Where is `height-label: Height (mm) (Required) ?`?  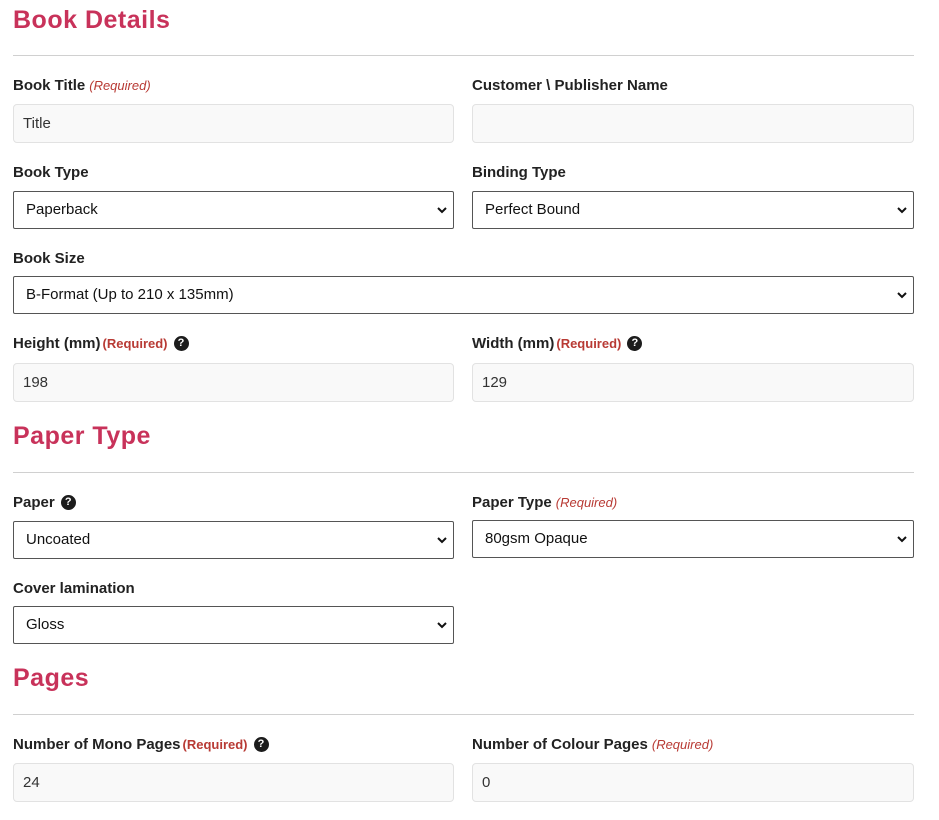
height-label: Height (mm) (Required) ? is located at coordinates (101, 343).